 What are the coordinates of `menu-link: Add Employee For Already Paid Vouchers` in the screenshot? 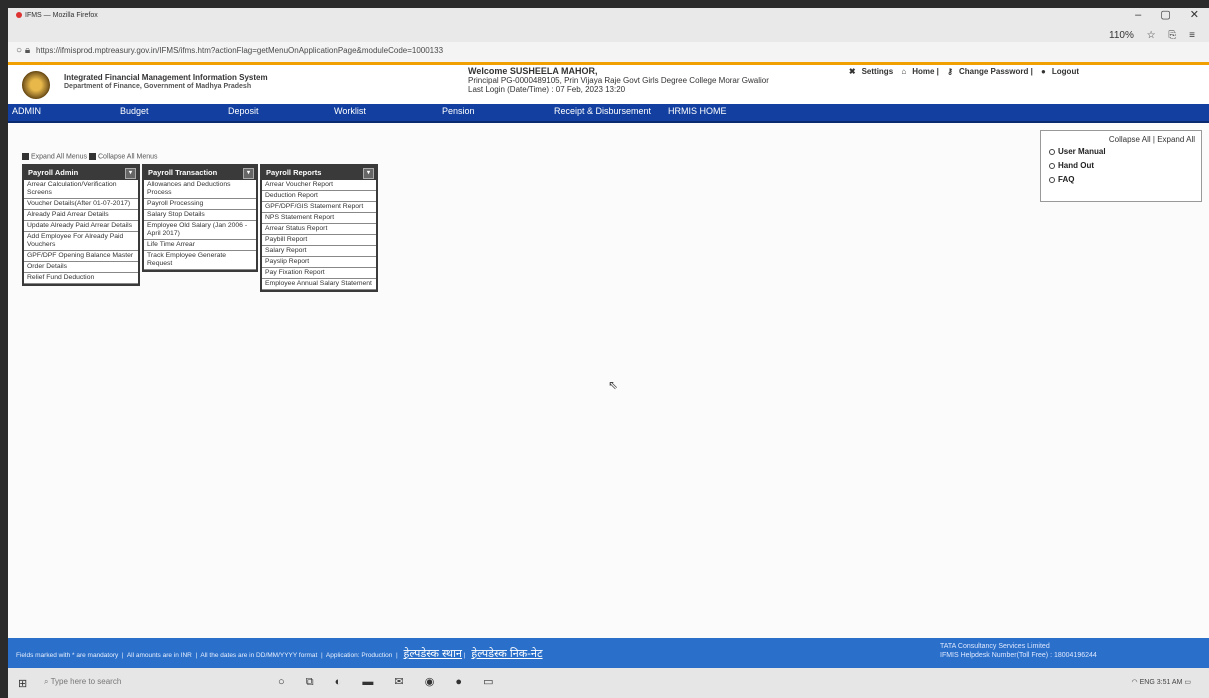 It's located at (81, 241).